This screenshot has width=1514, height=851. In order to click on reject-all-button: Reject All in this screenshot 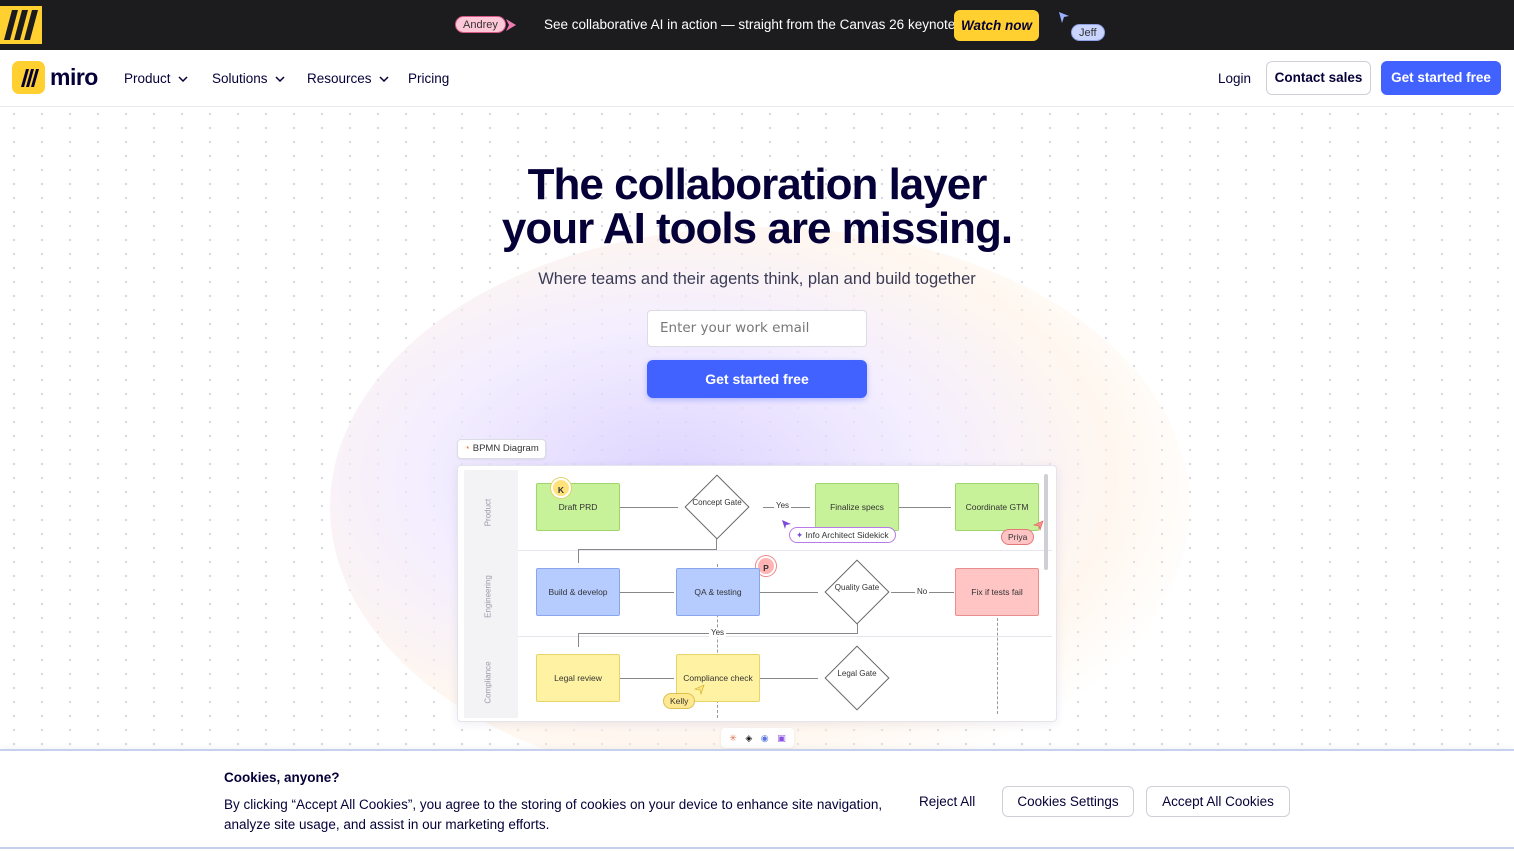, I will do `click(947, 801)`.